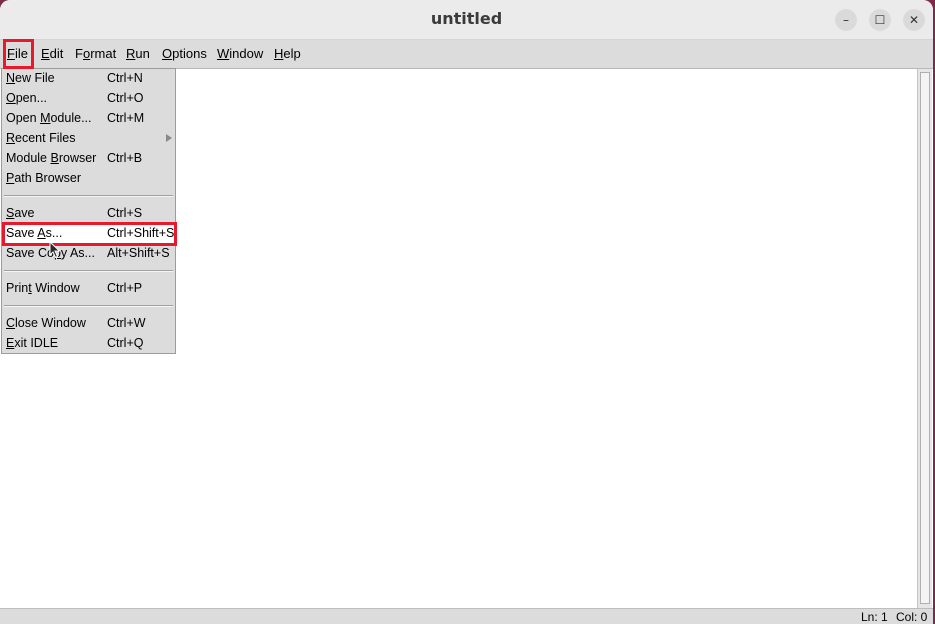  Describe the element at coordinates (169, 138) in the screenshot. I see `submenu-arrow-icon` at that location.